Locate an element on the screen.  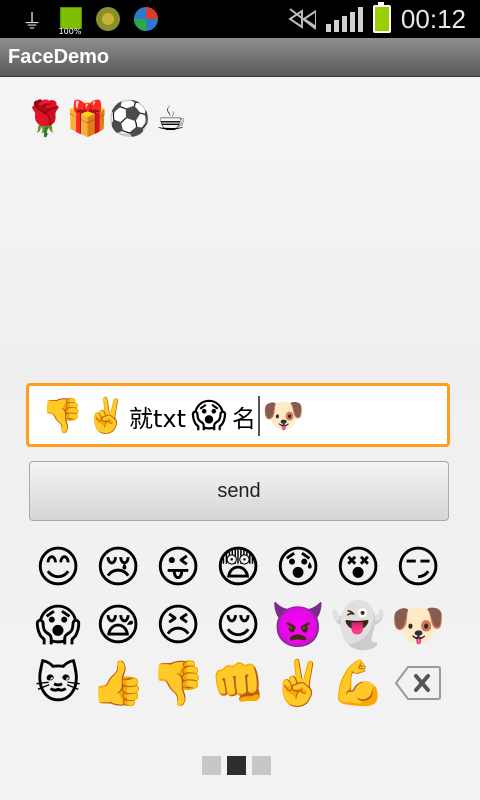
input-content: 👎 ✌️ 就txt 😱 名 🐶 is located at coordinates (172, 416).